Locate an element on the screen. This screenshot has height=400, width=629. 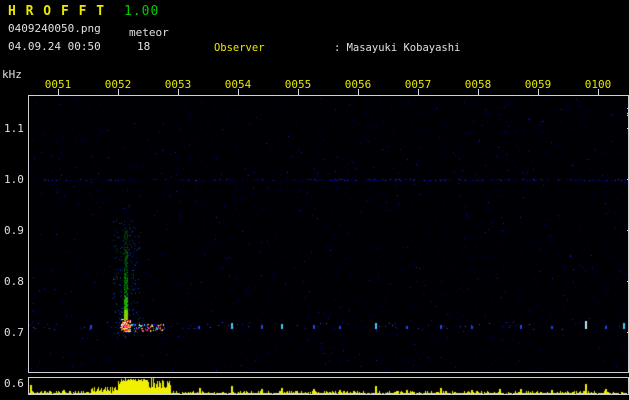
app-version: 1.00 is located at coordinates (142, 11).